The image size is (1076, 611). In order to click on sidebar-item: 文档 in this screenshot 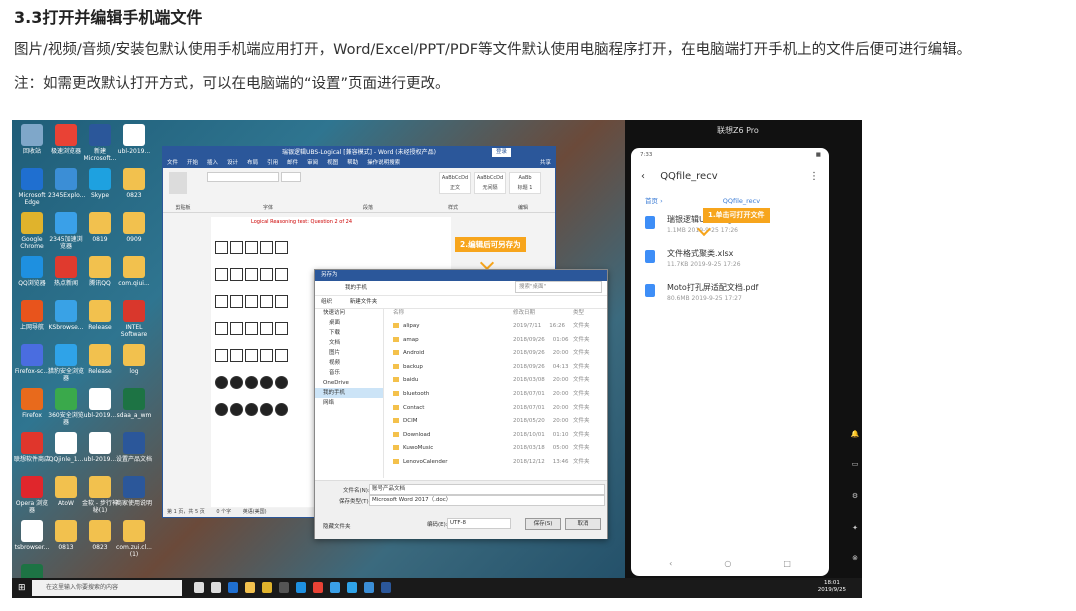, I will do `click(349, 343)`.